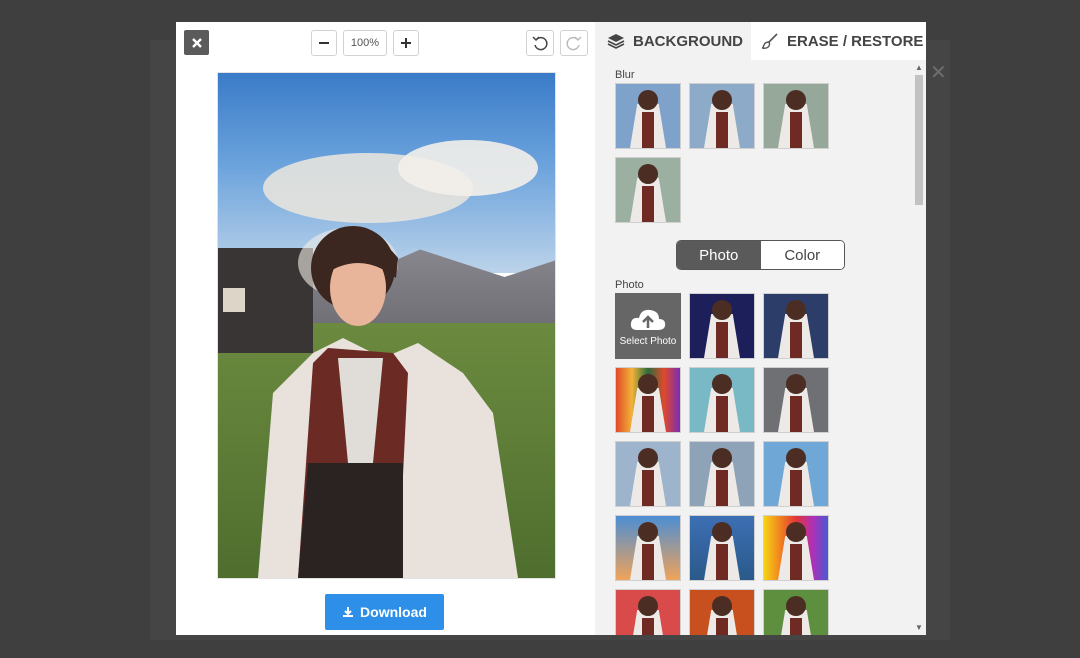 Image resolution: width=1080 pixels, height=658 pixels. I want to click on plus-icon, so click(406, 43).